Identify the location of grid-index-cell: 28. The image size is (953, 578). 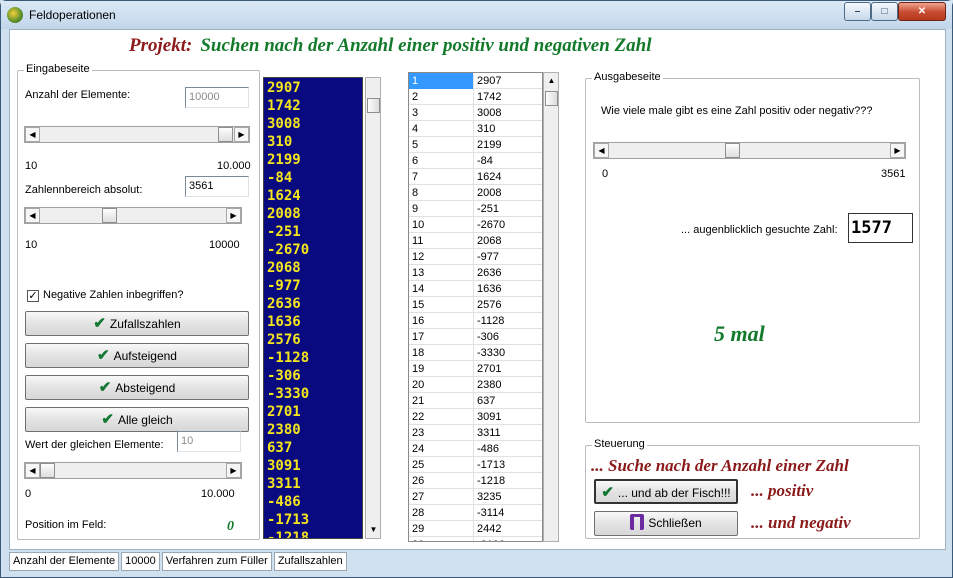
(441, 513).